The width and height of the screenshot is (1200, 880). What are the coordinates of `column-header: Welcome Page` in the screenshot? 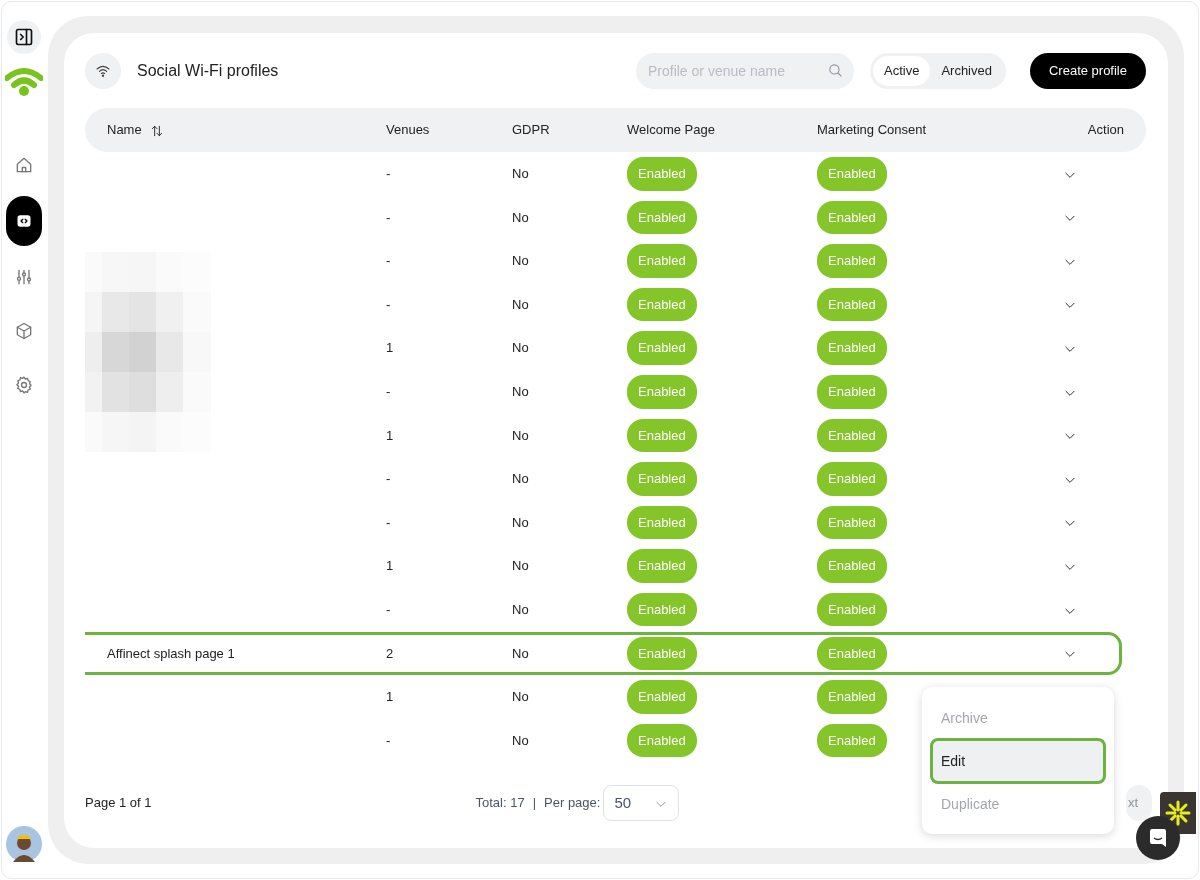 It's located at (671, 130).